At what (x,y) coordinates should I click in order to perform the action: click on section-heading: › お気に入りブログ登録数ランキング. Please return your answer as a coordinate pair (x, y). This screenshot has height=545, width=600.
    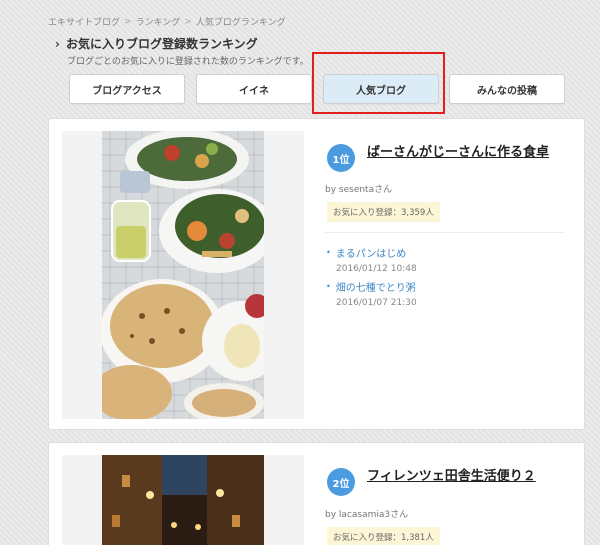
    Looking at the image, I should click on (156, 43).